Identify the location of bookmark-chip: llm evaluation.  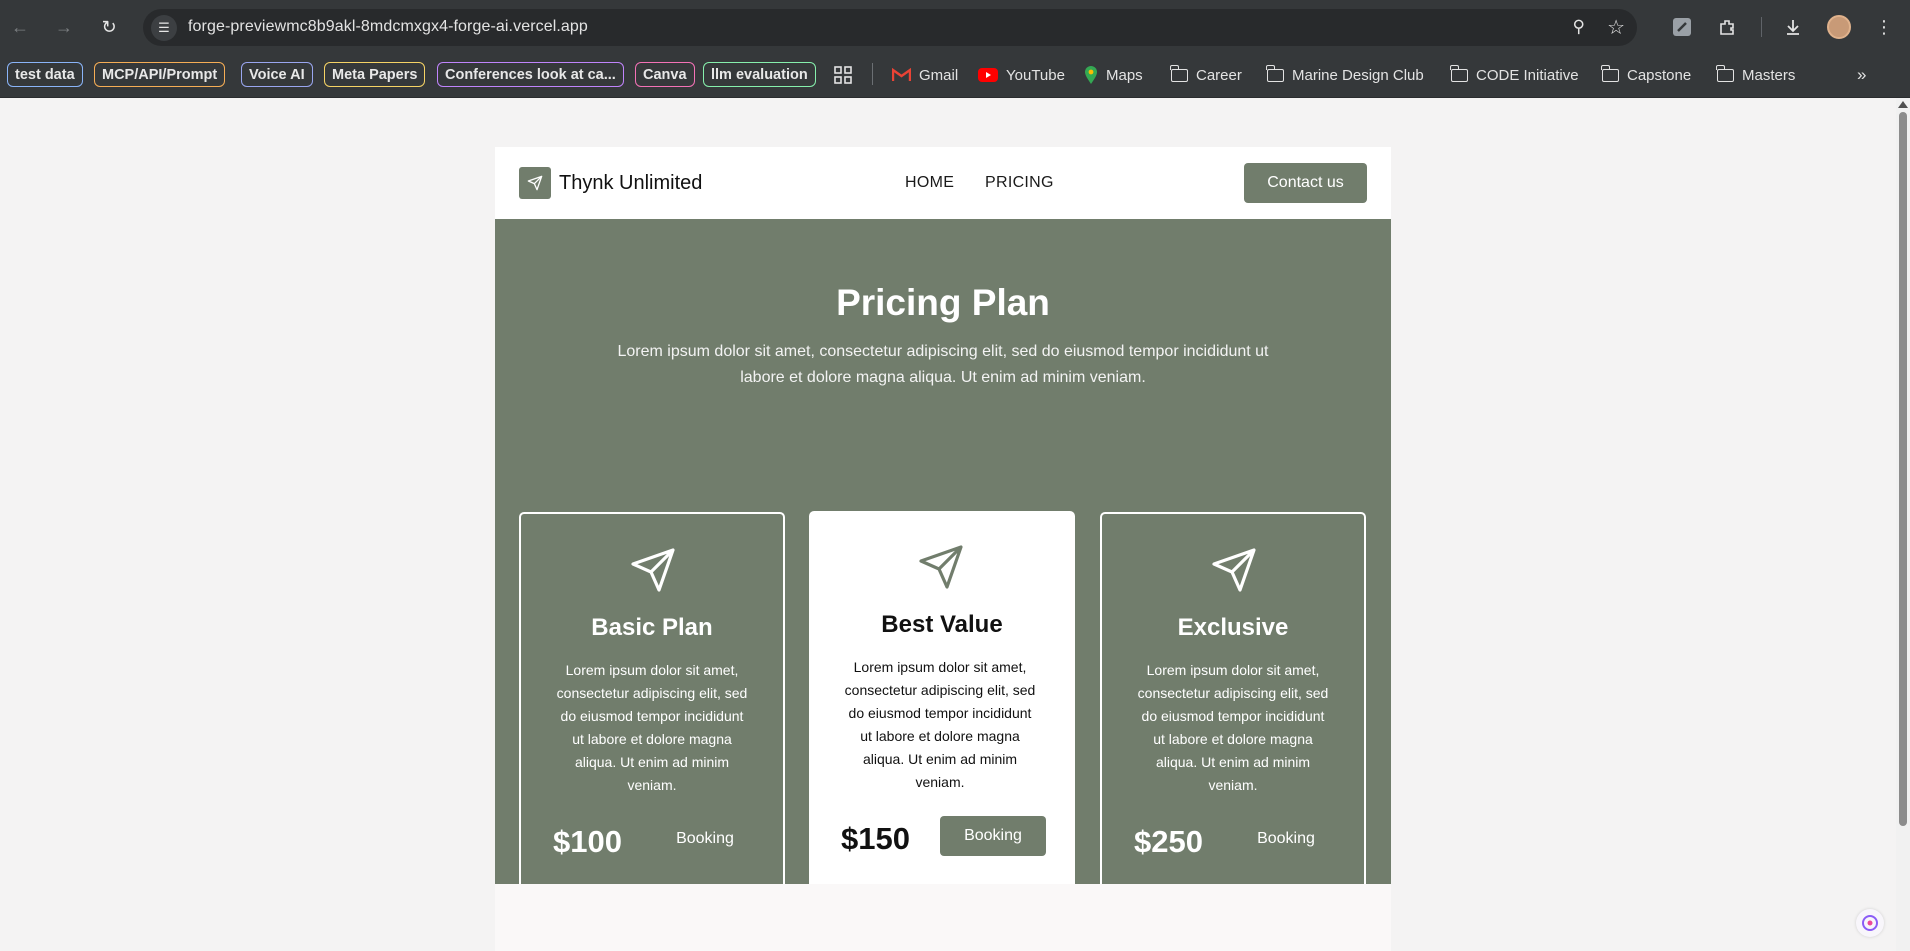
(759, 74).